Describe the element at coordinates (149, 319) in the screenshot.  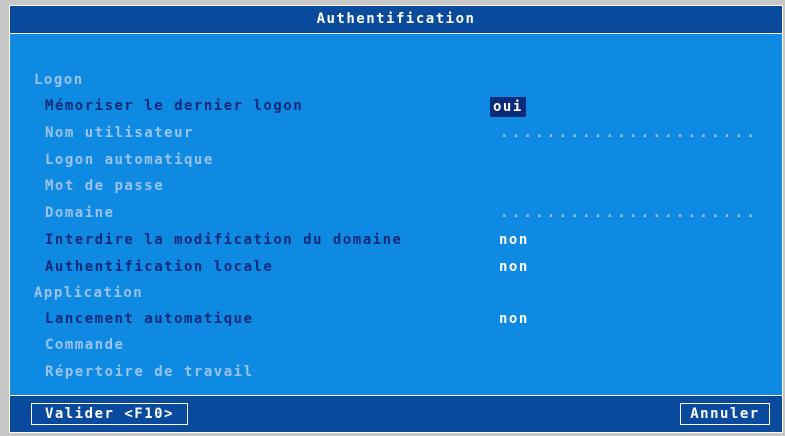
I see `field-lancement-automatique-label: Lancement automatique` at that location.